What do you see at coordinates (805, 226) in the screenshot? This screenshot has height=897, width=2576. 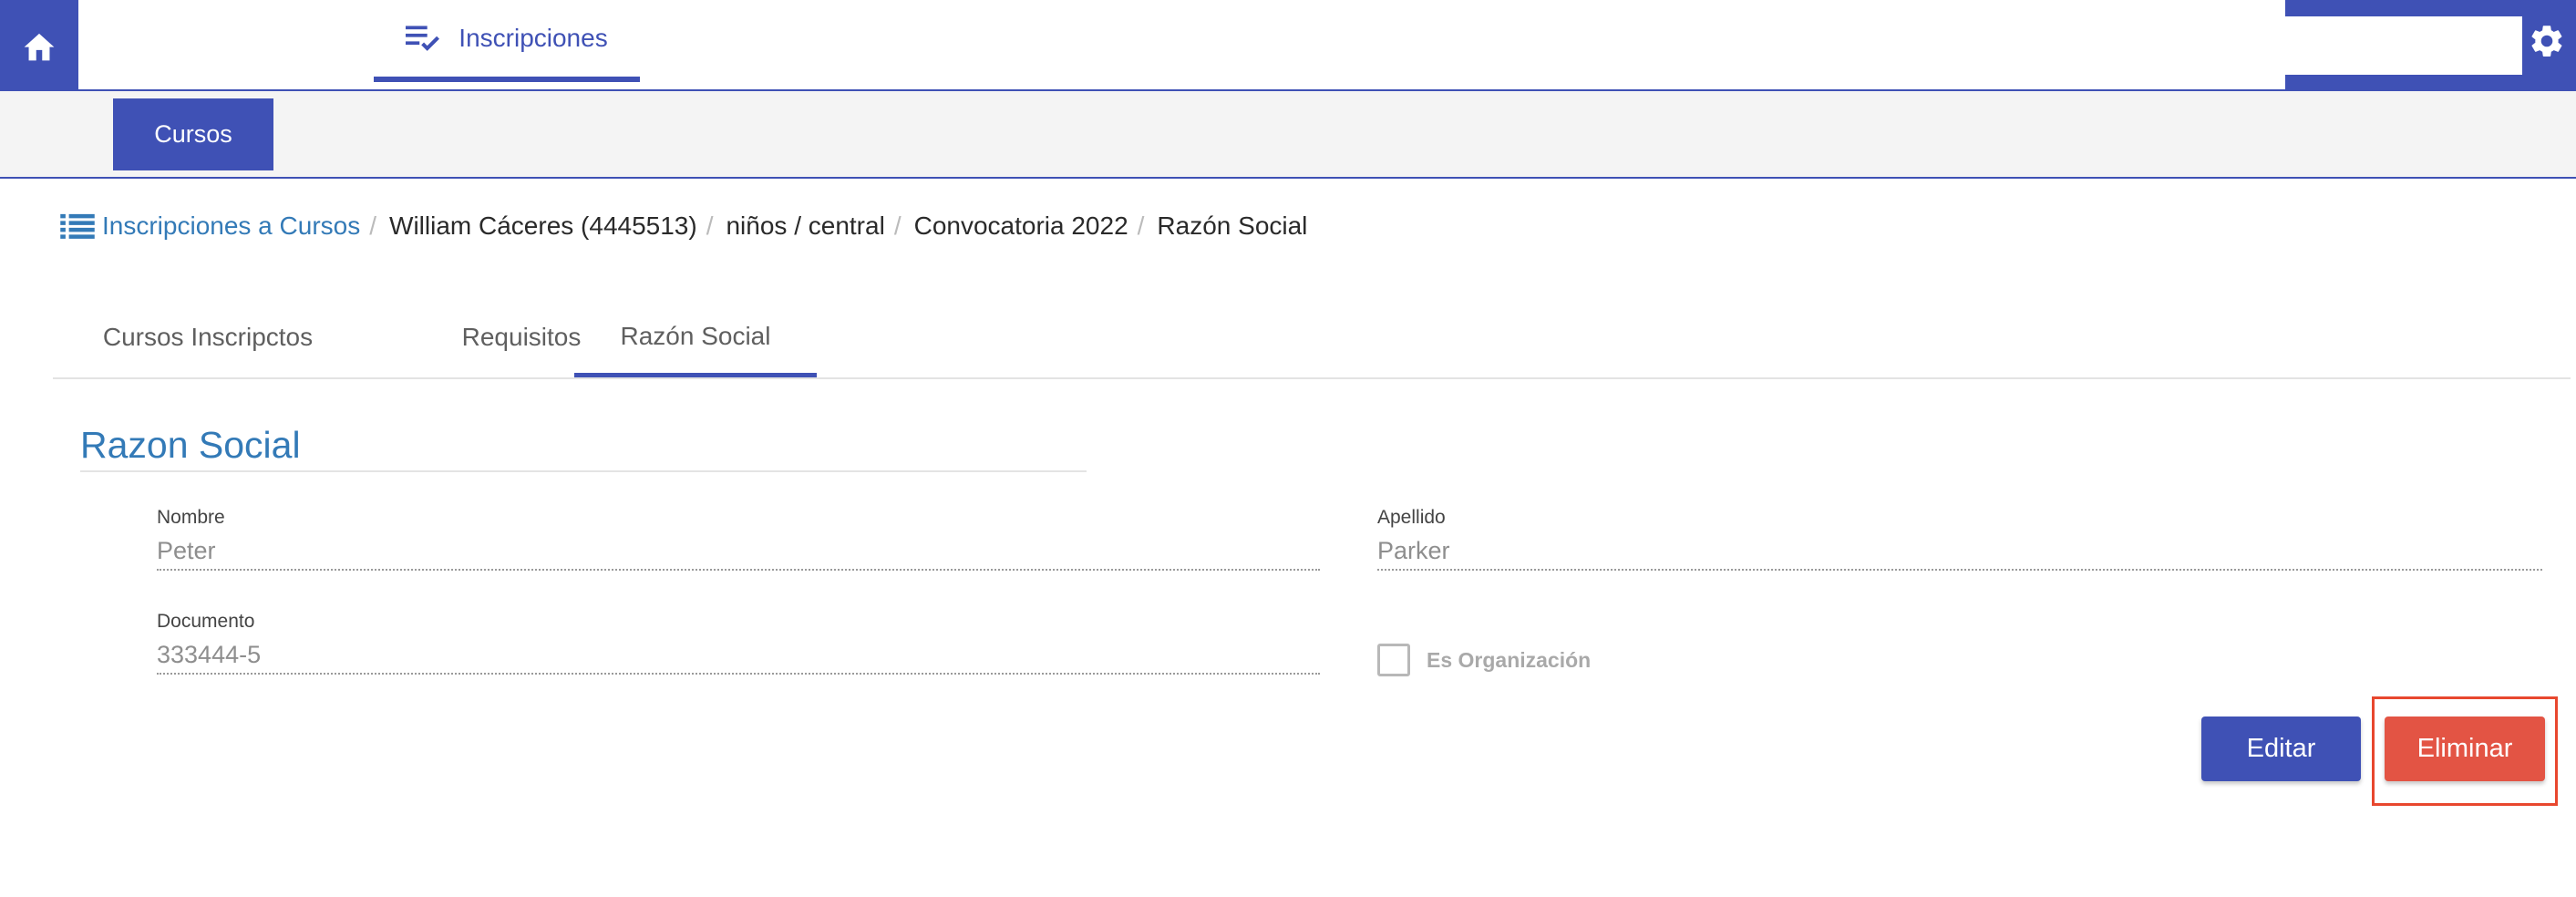 I see `breadcrumb-item-group: niños / central` at bounding box center [805, 226].